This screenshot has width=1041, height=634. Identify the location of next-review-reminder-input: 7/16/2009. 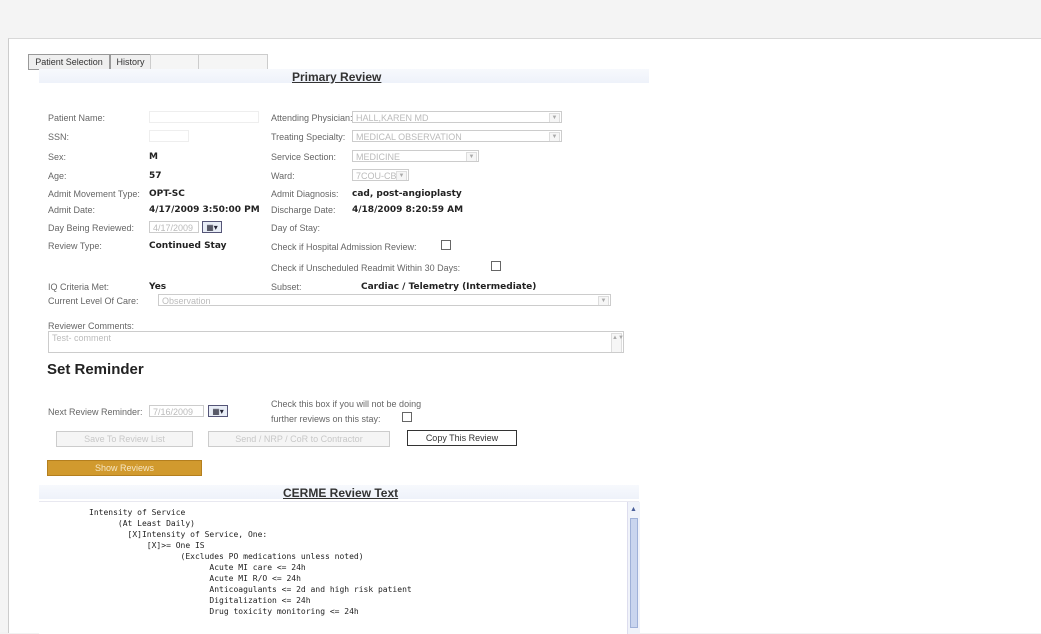
(176, 411).